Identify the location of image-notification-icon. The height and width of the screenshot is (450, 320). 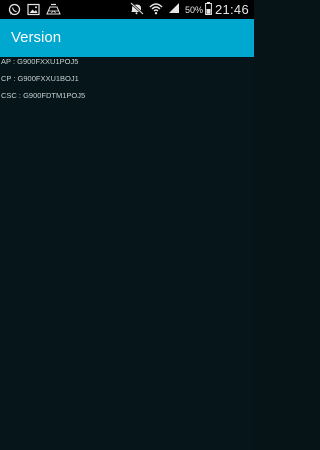
(33, 9).